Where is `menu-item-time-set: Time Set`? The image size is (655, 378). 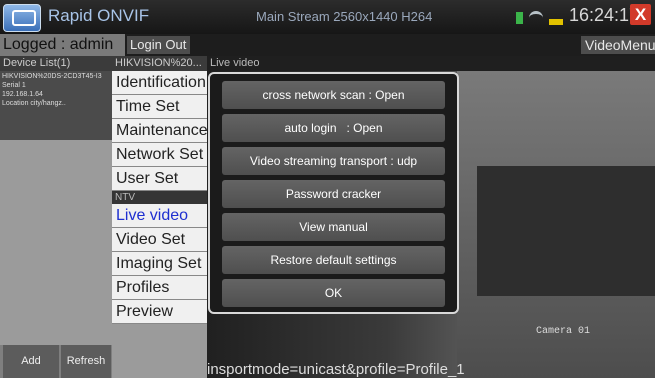 menu-item-time-set: Time Set is located at coordinates (159, 107).